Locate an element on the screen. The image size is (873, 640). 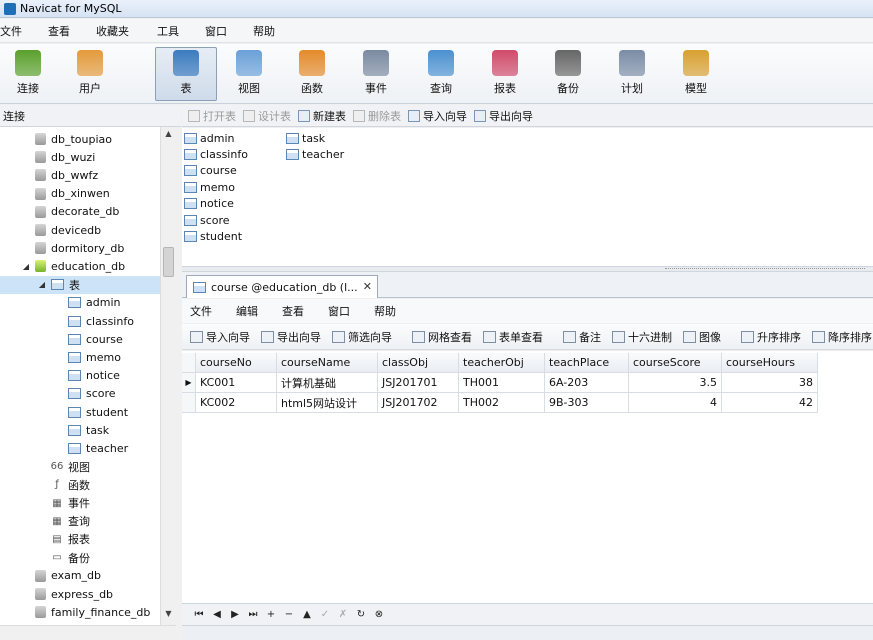
inner-menu-edit: 编辑 is located at coordinates (247, 311).